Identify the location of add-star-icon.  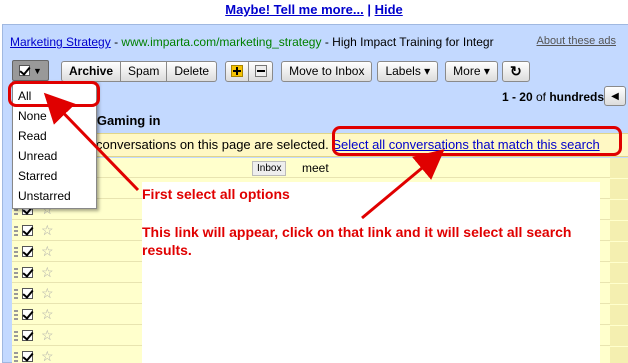
(237, 71).